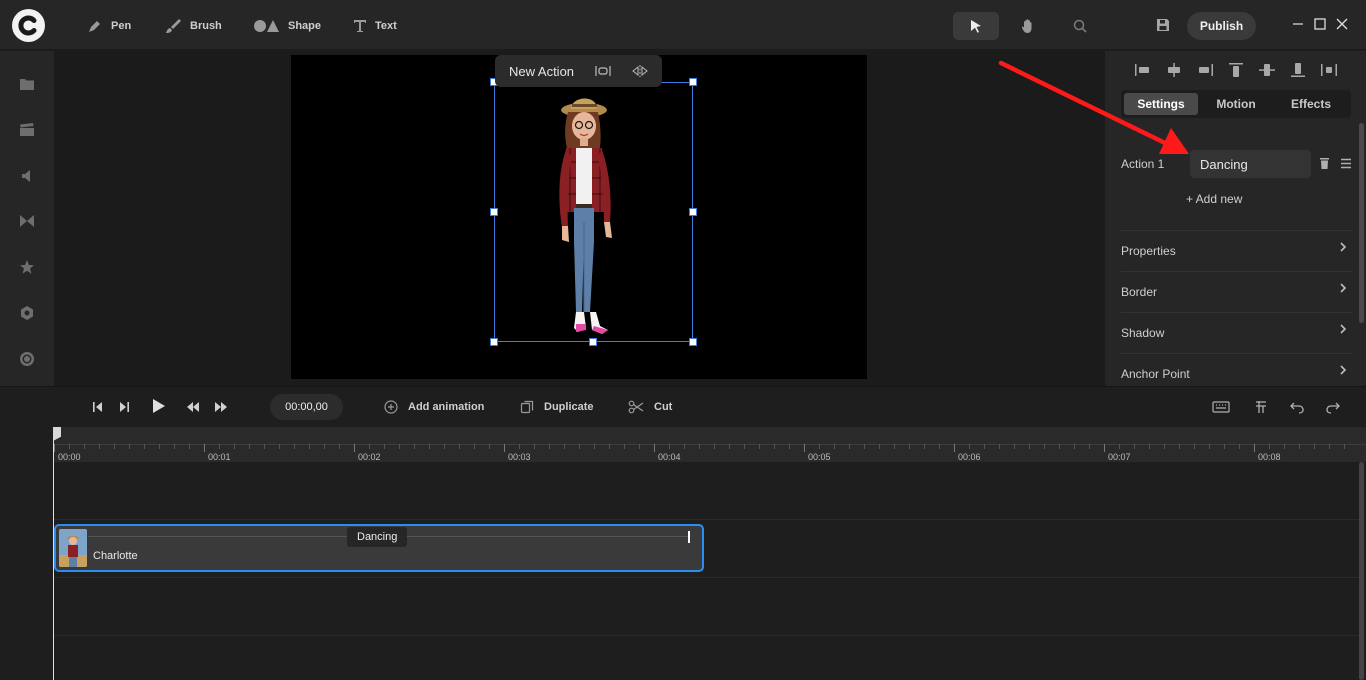 This screenshot has width=1366, height=680. What do you see at coordinates (640, 71) in the screenshot?
I see `flip-horizontal-icon` at bounding box center [640, 71].